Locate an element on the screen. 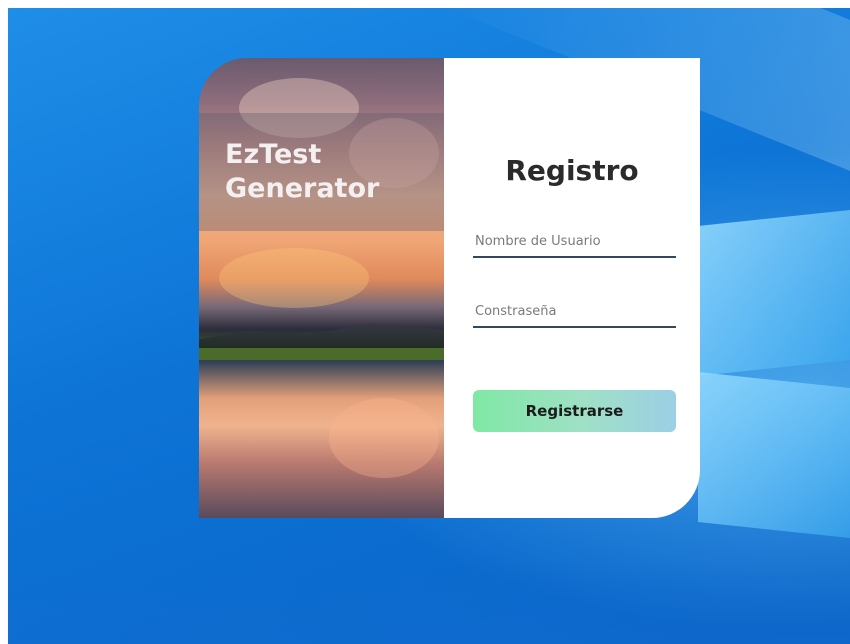 The width and height of the screenshot is (850, 644). form-heading: Registro is located at coordinates (572, 170).